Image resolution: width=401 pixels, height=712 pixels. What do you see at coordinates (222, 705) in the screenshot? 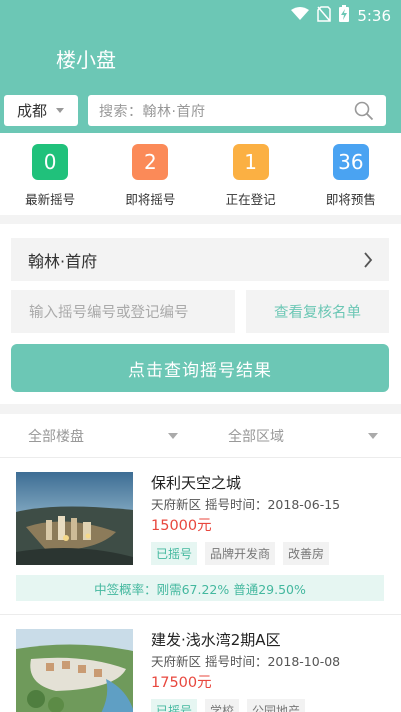
I see `tag: 学校` at bounding box center [222, 705].